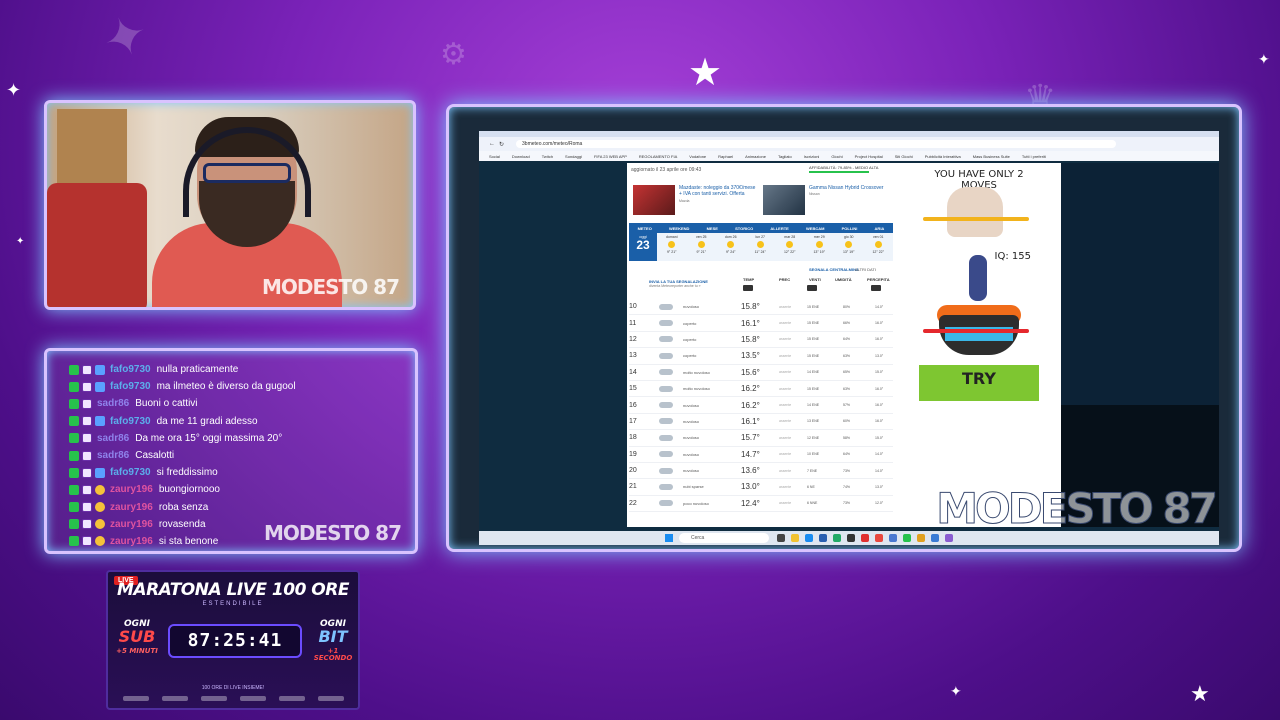  What do you see at coordinates (907, 538) in the screenshot?
I see `whatsapp-icon` at bounding box center [907, 538].